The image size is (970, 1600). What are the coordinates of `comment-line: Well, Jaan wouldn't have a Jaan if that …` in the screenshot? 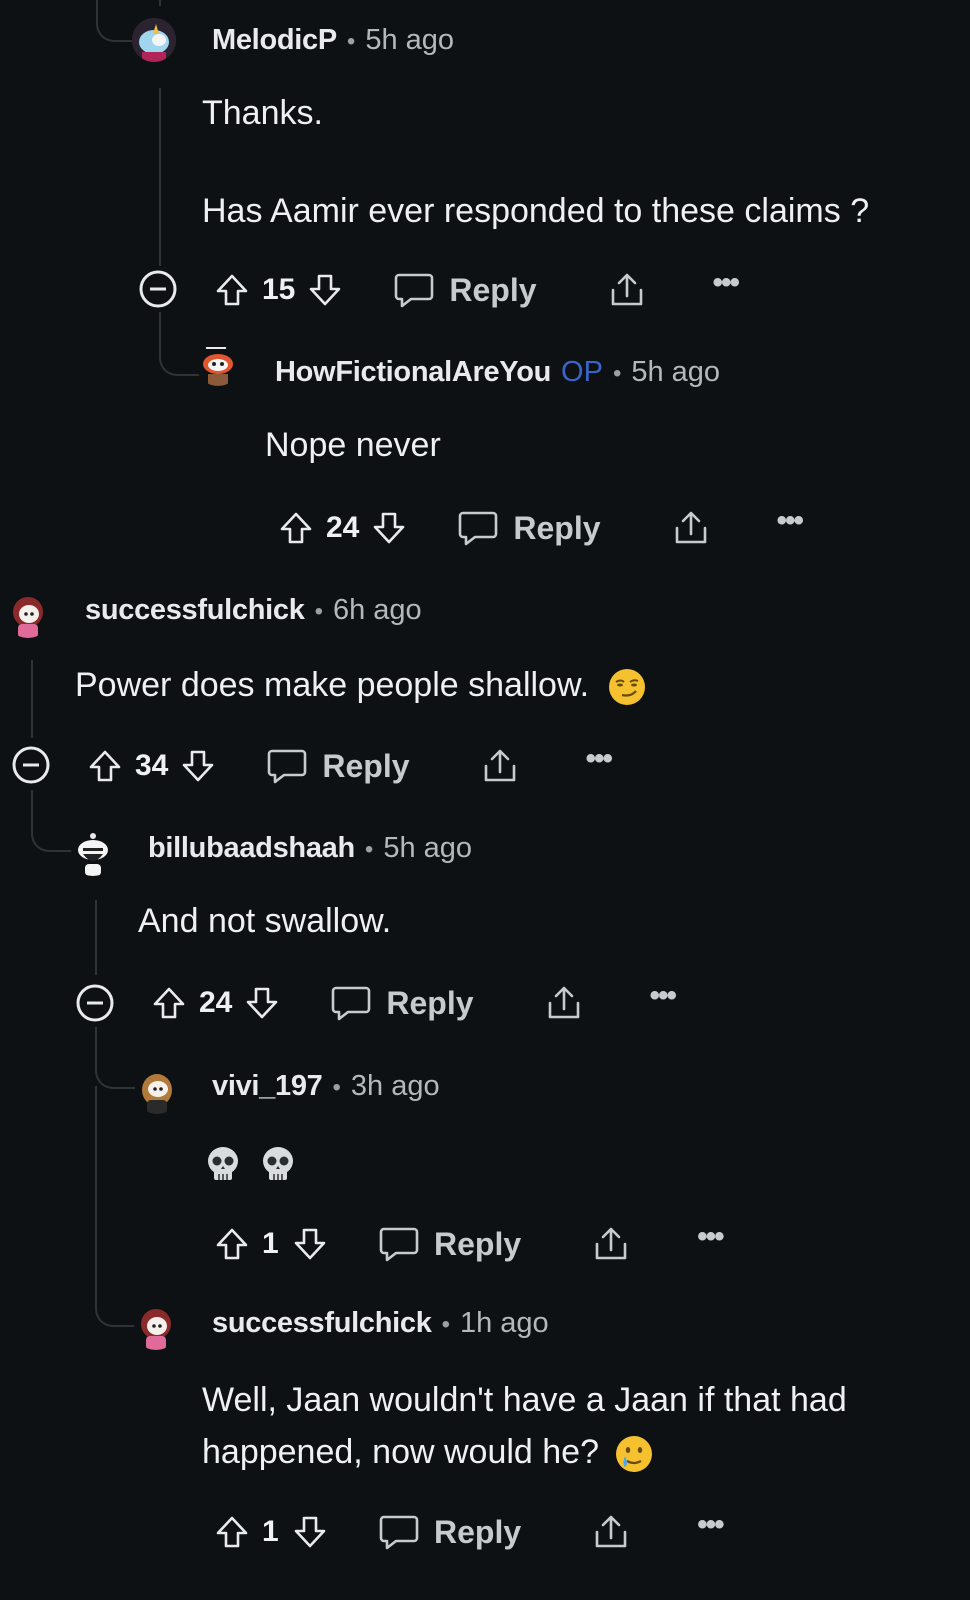 It's located at (524, 1400).